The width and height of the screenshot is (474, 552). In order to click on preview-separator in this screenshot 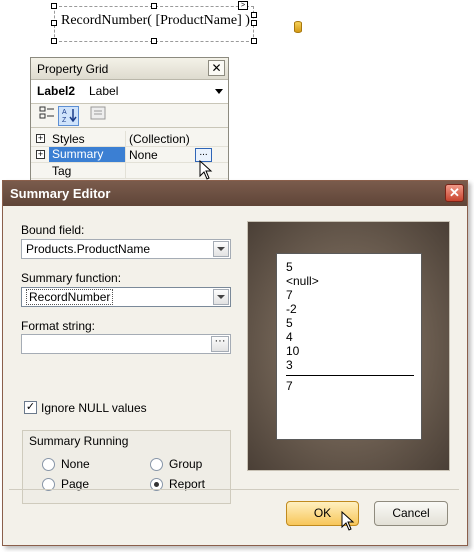, I will do `click(350, 375)`.